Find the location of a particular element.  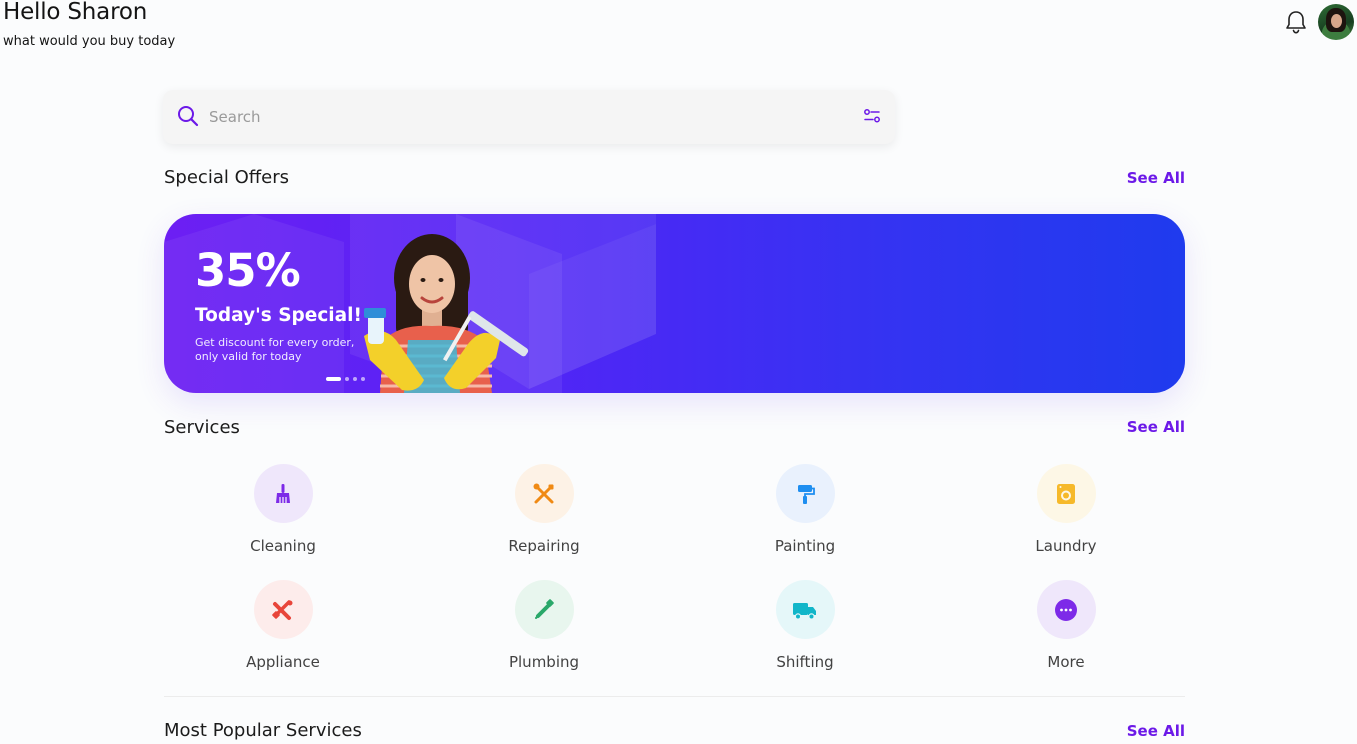

search-input is located at coordinates (507, 117).